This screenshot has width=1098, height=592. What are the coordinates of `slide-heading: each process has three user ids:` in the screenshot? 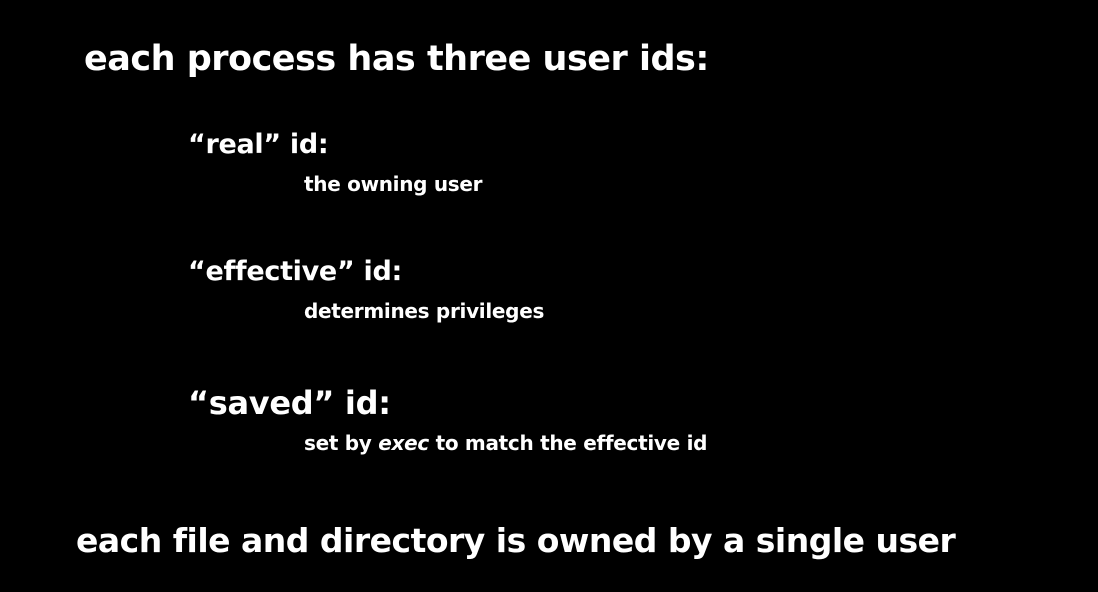 It's located at (396, 59).